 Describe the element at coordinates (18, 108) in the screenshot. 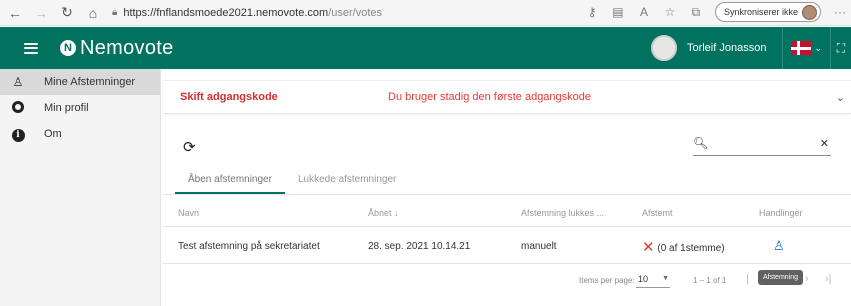

I see `profile-icon` at that location.